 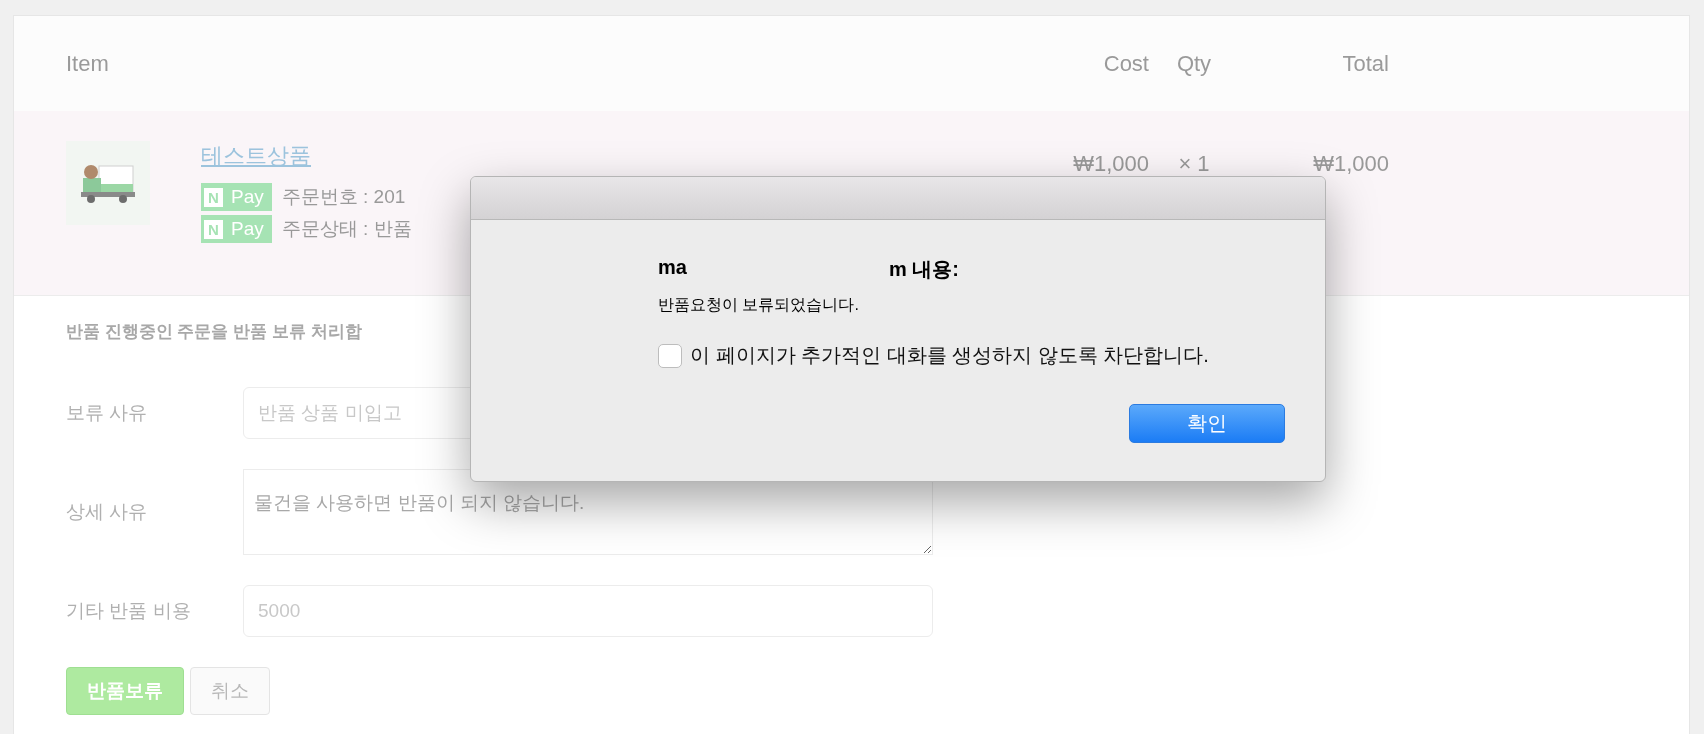 I want to click on column-header: Cost, so click(x=1125, y=63).